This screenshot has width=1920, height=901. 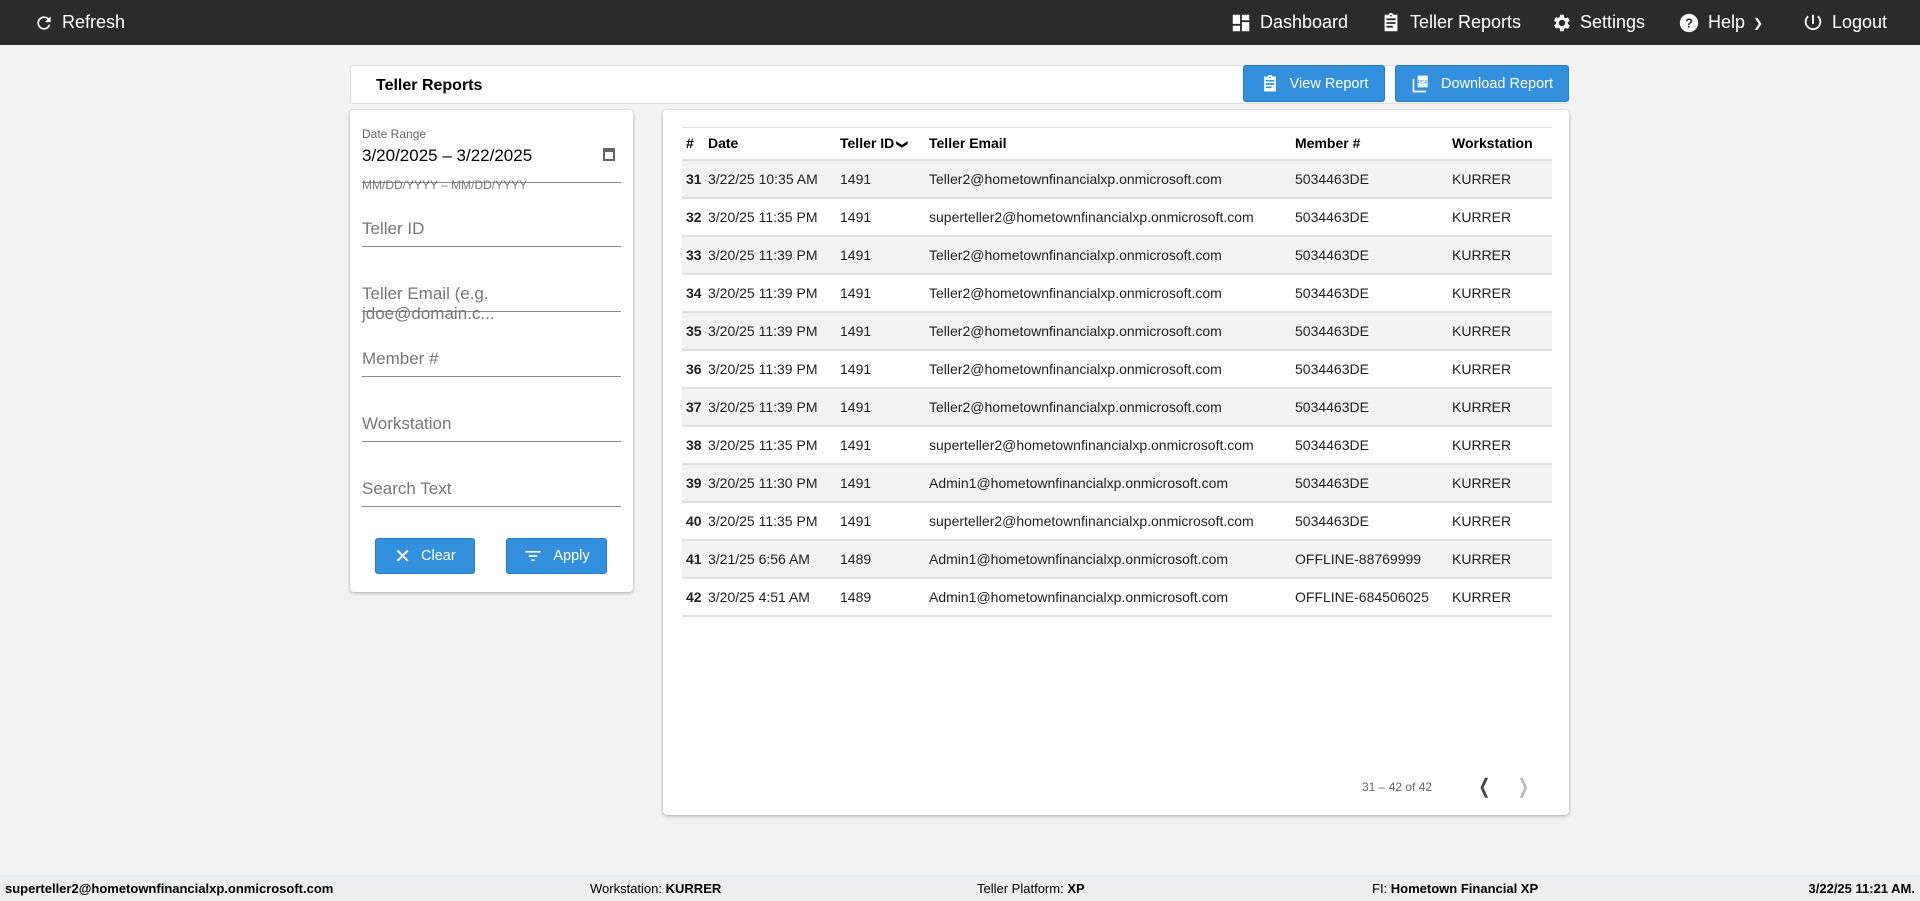 I want to click on refresh-button: Refresh, so click(x=79, y=22).